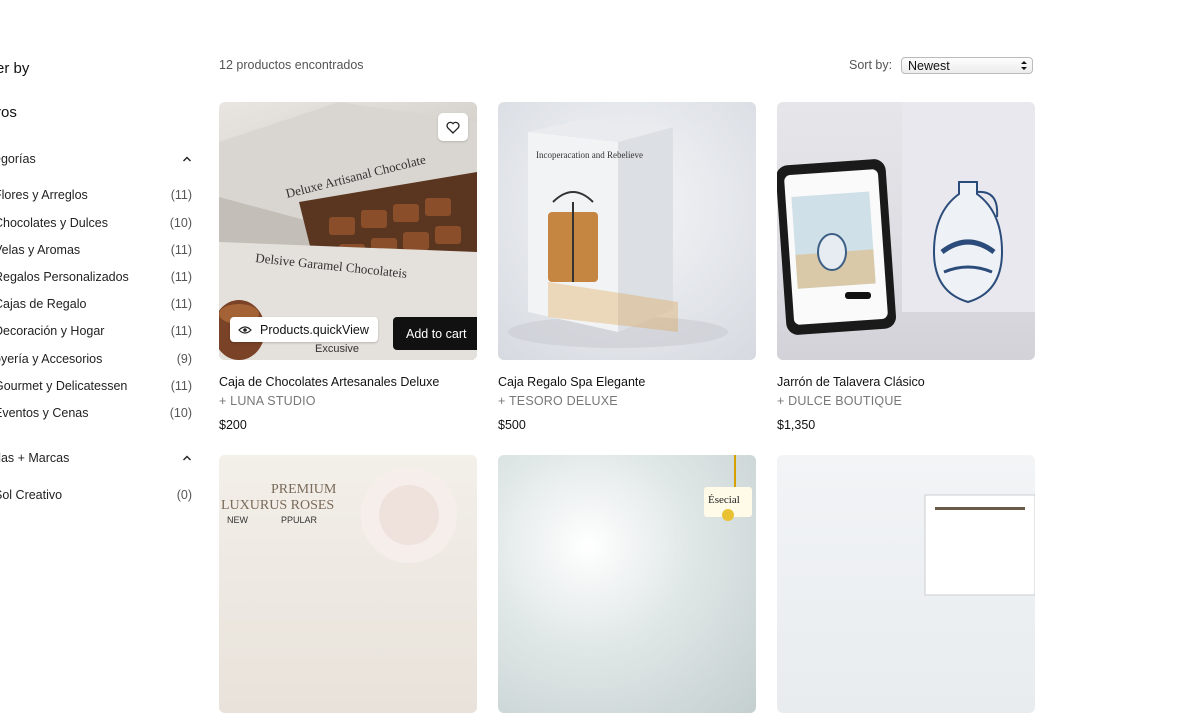 This screenshot has height=713, width=1189. I want to click on category-label: Gourmet y Delicatessen, so click(64, 386).